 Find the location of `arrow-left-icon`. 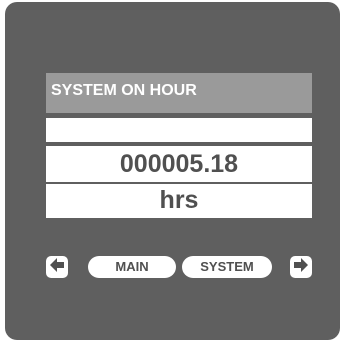

arrow-left-icon is located at coordinates (57, 267).